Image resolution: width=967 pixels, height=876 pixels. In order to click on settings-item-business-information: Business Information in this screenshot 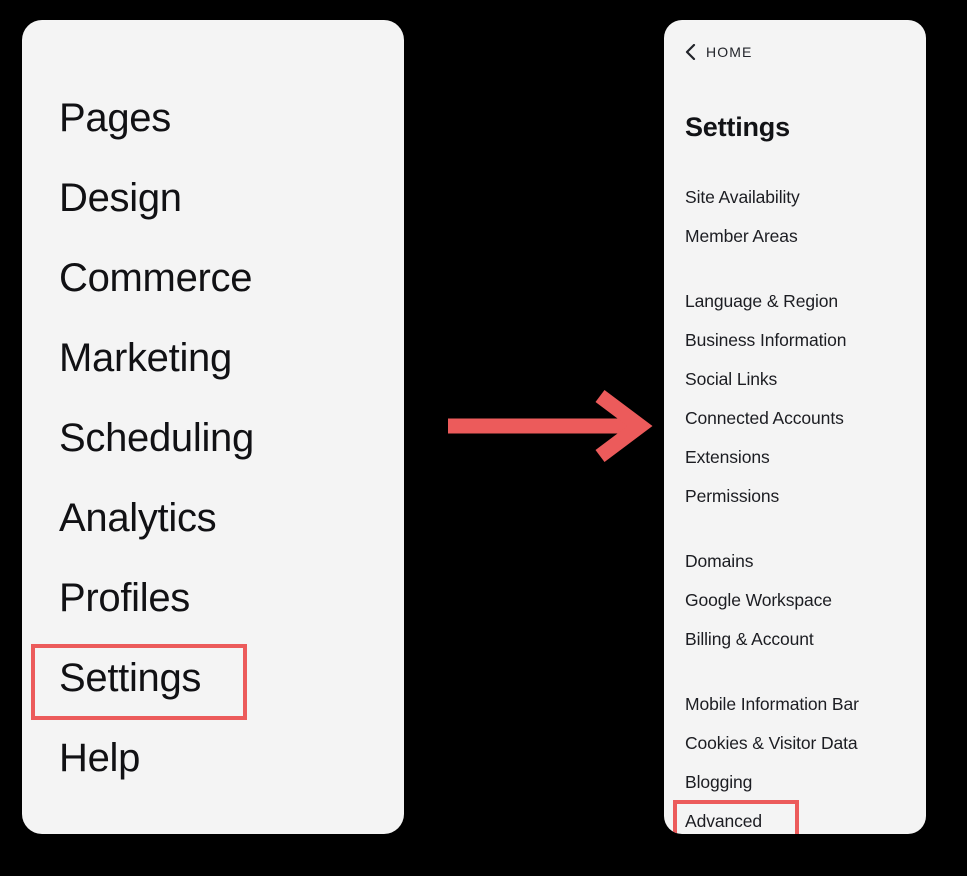, I will do `click(802, 340)`.